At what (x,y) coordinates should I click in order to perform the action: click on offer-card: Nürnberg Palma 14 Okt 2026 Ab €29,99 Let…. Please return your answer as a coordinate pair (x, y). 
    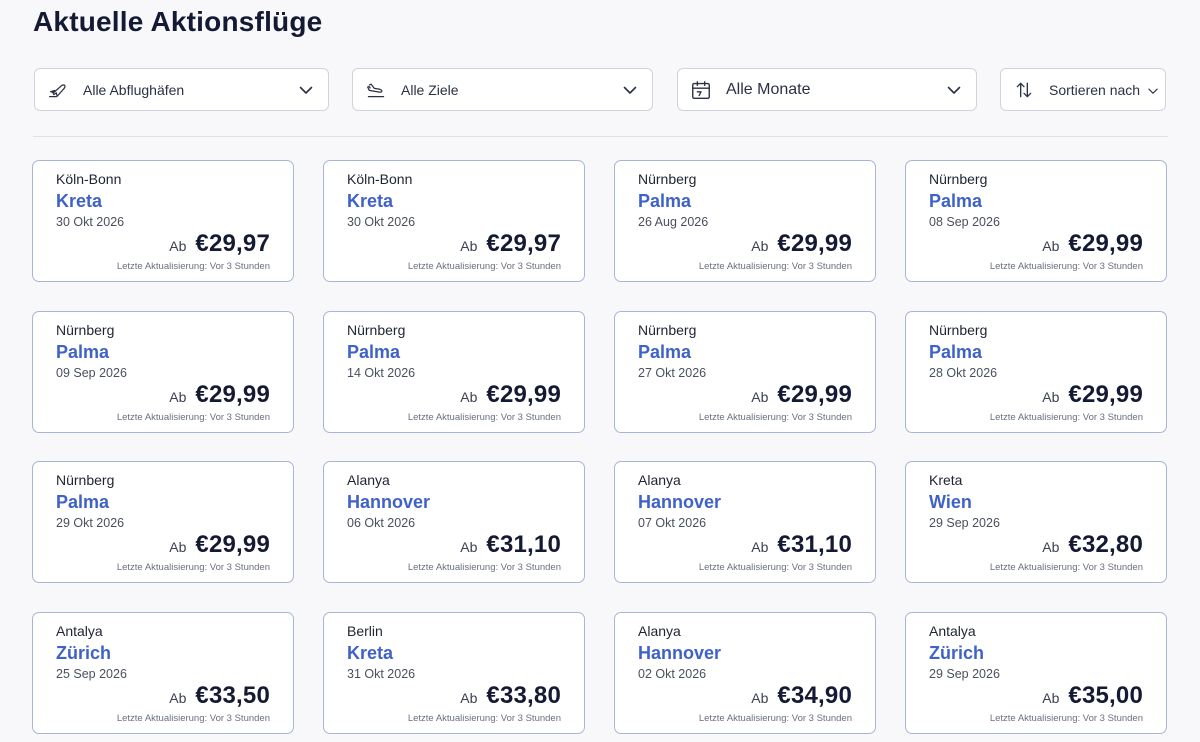
    Looking at the image, I should click on (454, 372).